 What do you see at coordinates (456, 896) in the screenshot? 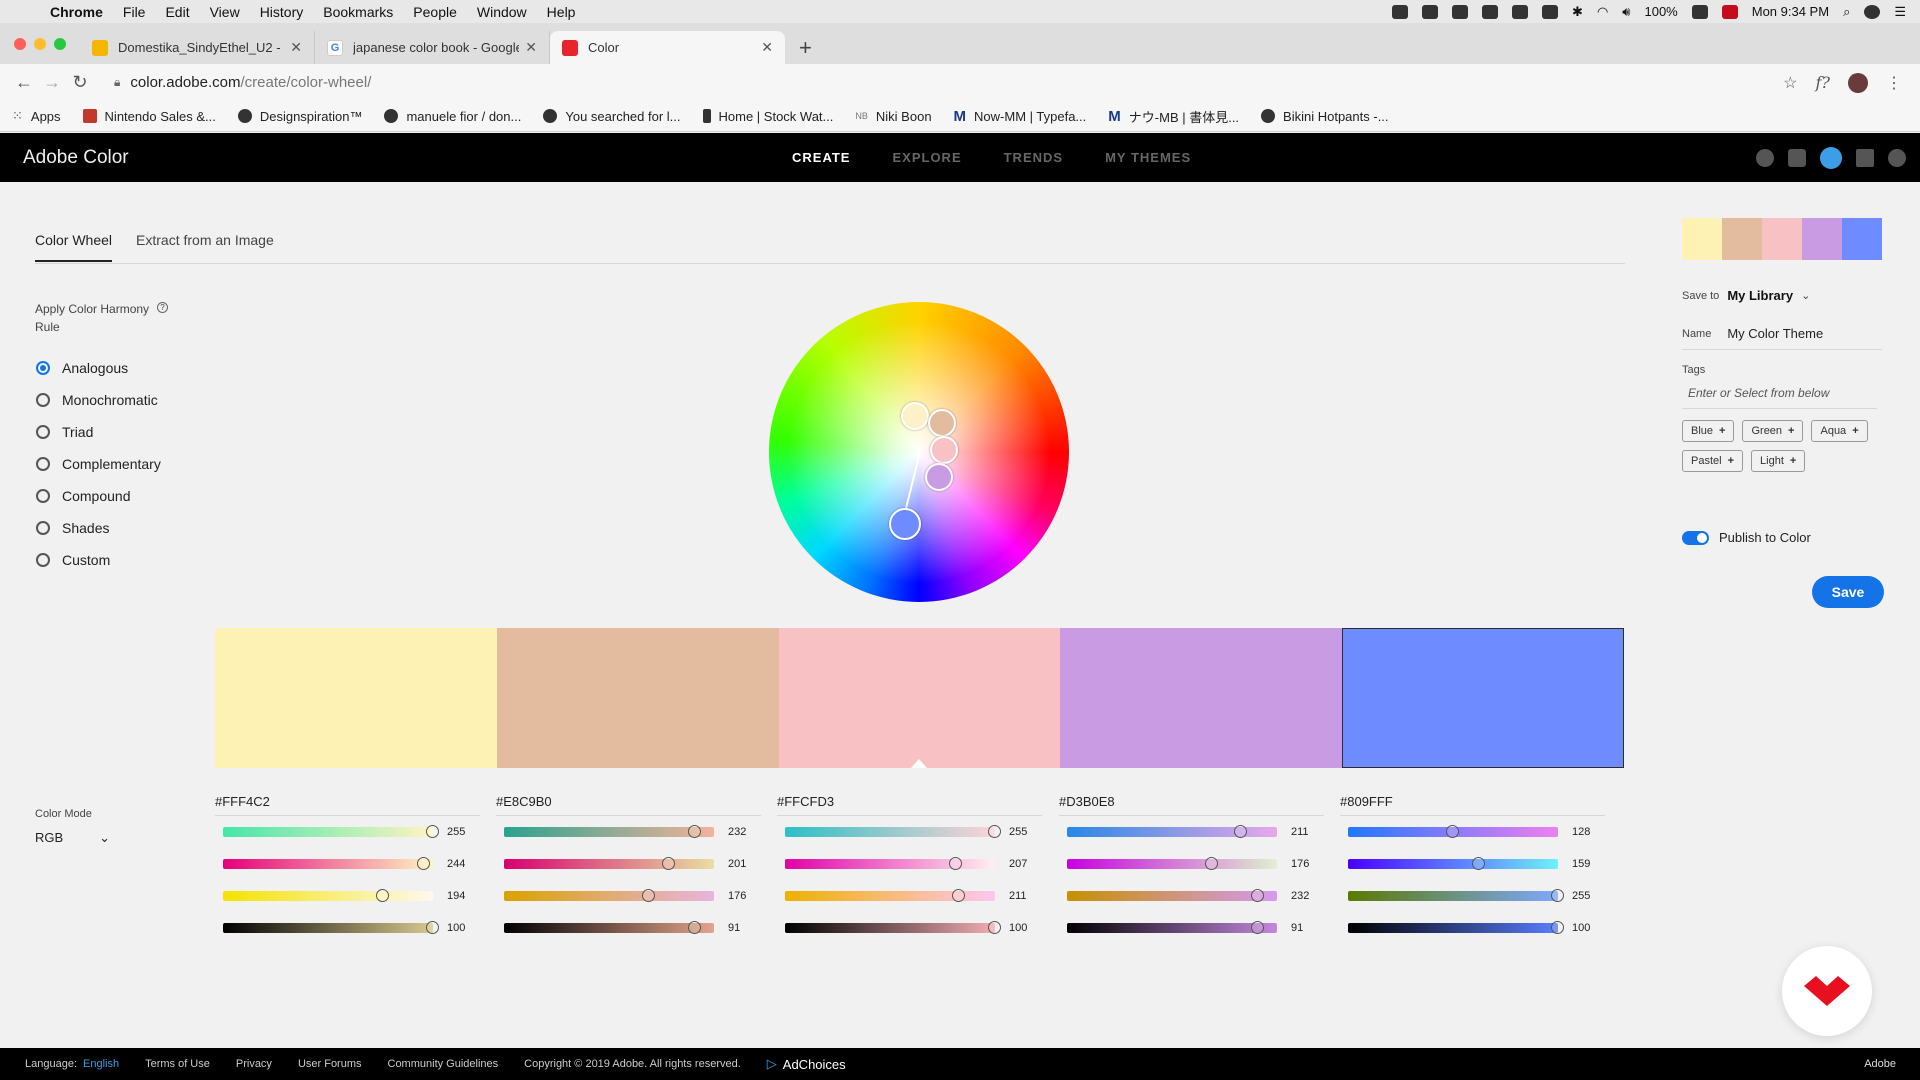
I see `slider-value: 194` at bounding box center [456, 896].